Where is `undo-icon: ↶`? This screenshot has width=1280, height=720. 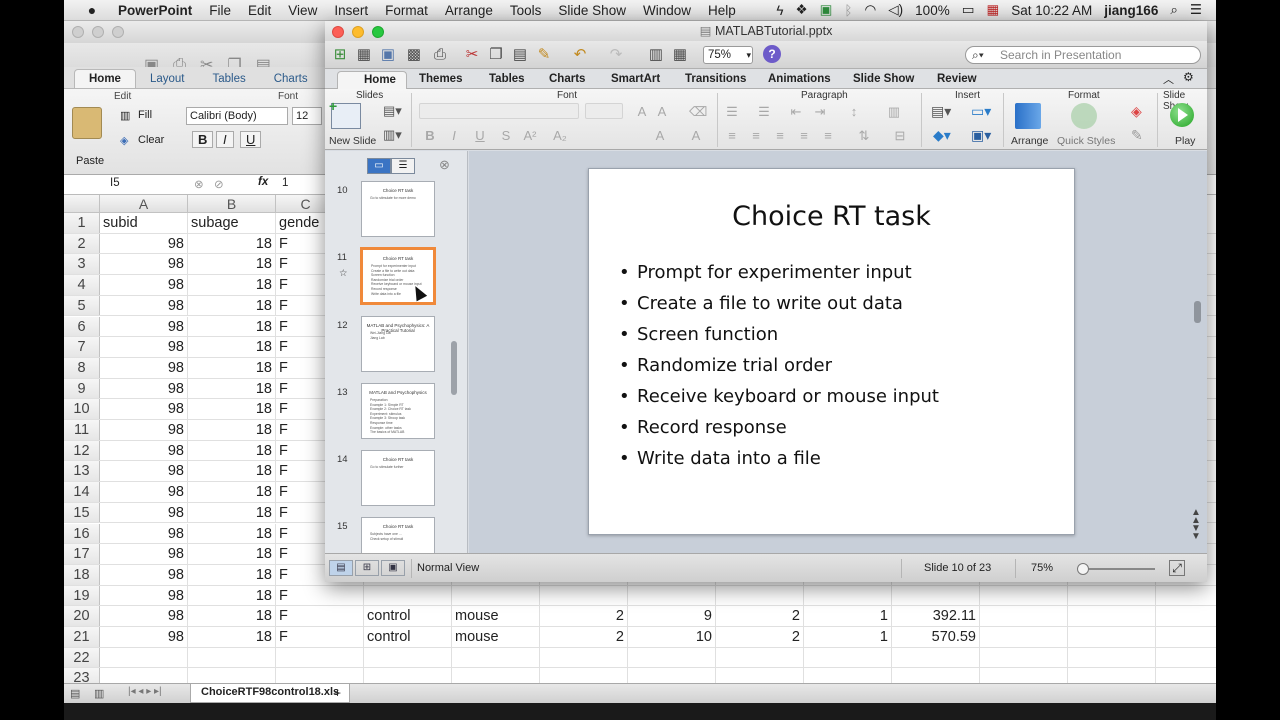 undo-icon: ↶ is located at coordinates (580, 55).